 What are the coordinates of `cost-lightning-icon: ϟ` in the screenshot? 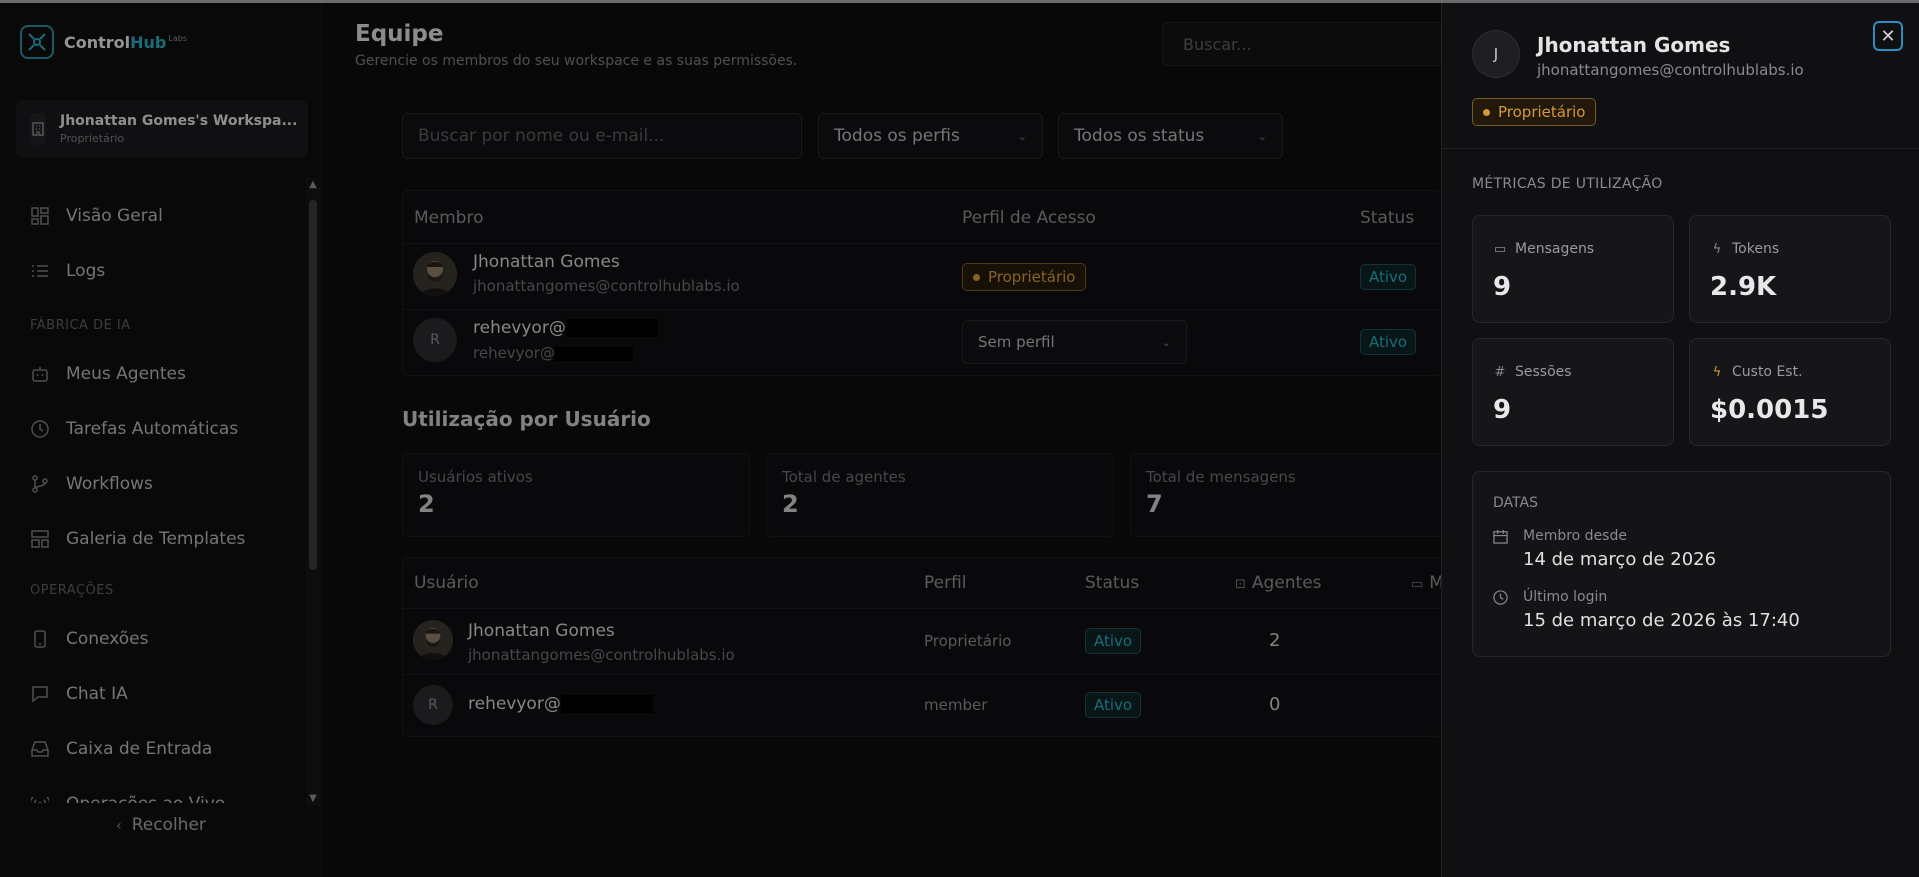 It's located at (1717, 372).